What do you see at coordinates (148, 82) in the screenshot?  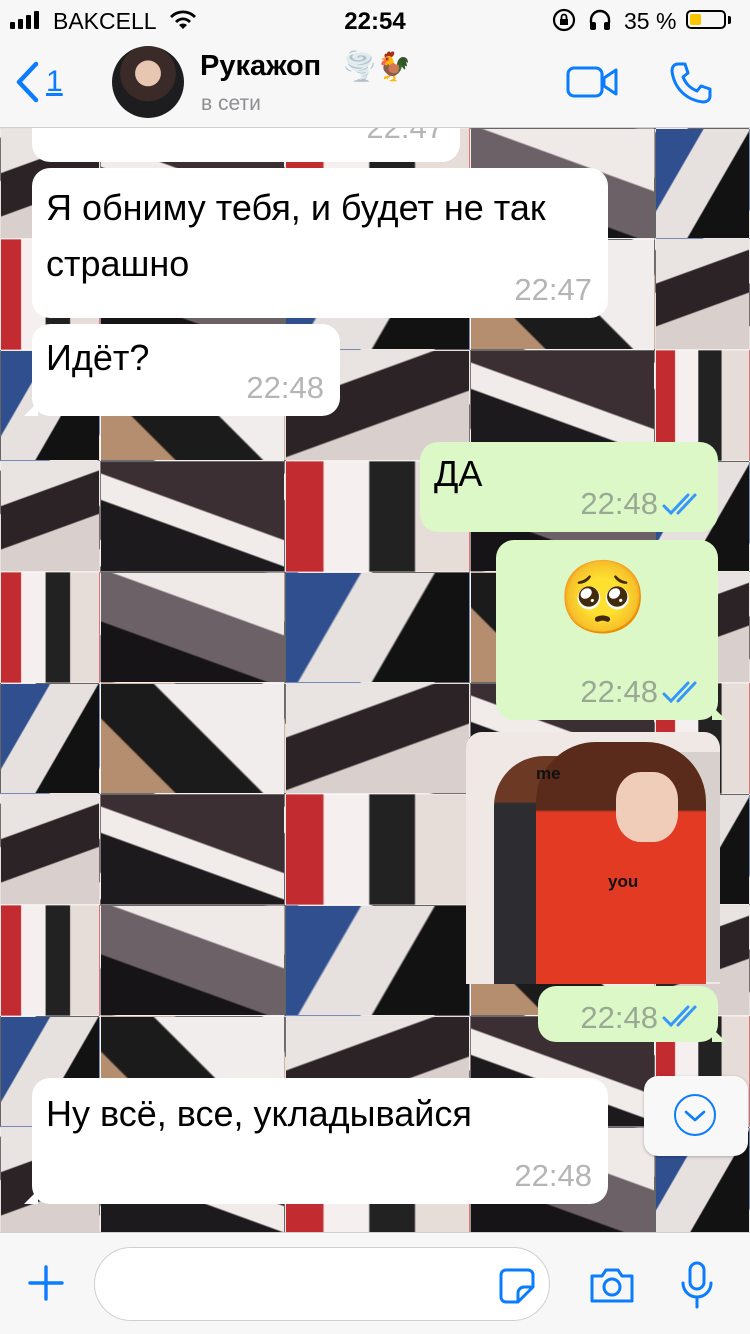 I see `contact-avatar` at bounding box center [148, 82].